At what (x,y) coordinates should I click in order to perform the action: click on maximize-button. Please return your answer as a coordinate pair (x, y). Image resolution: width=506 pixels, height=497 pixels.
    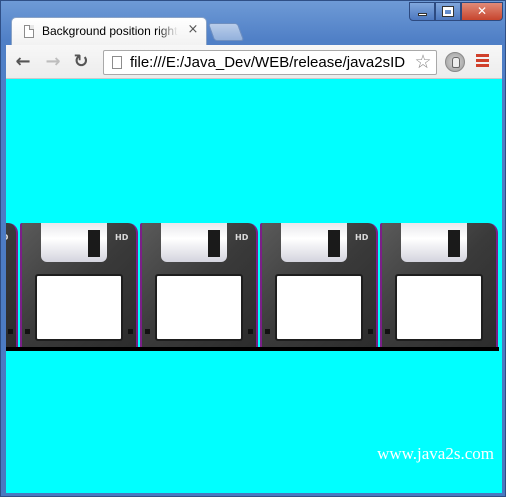
    Looking at the image, I should click on (448, 11).